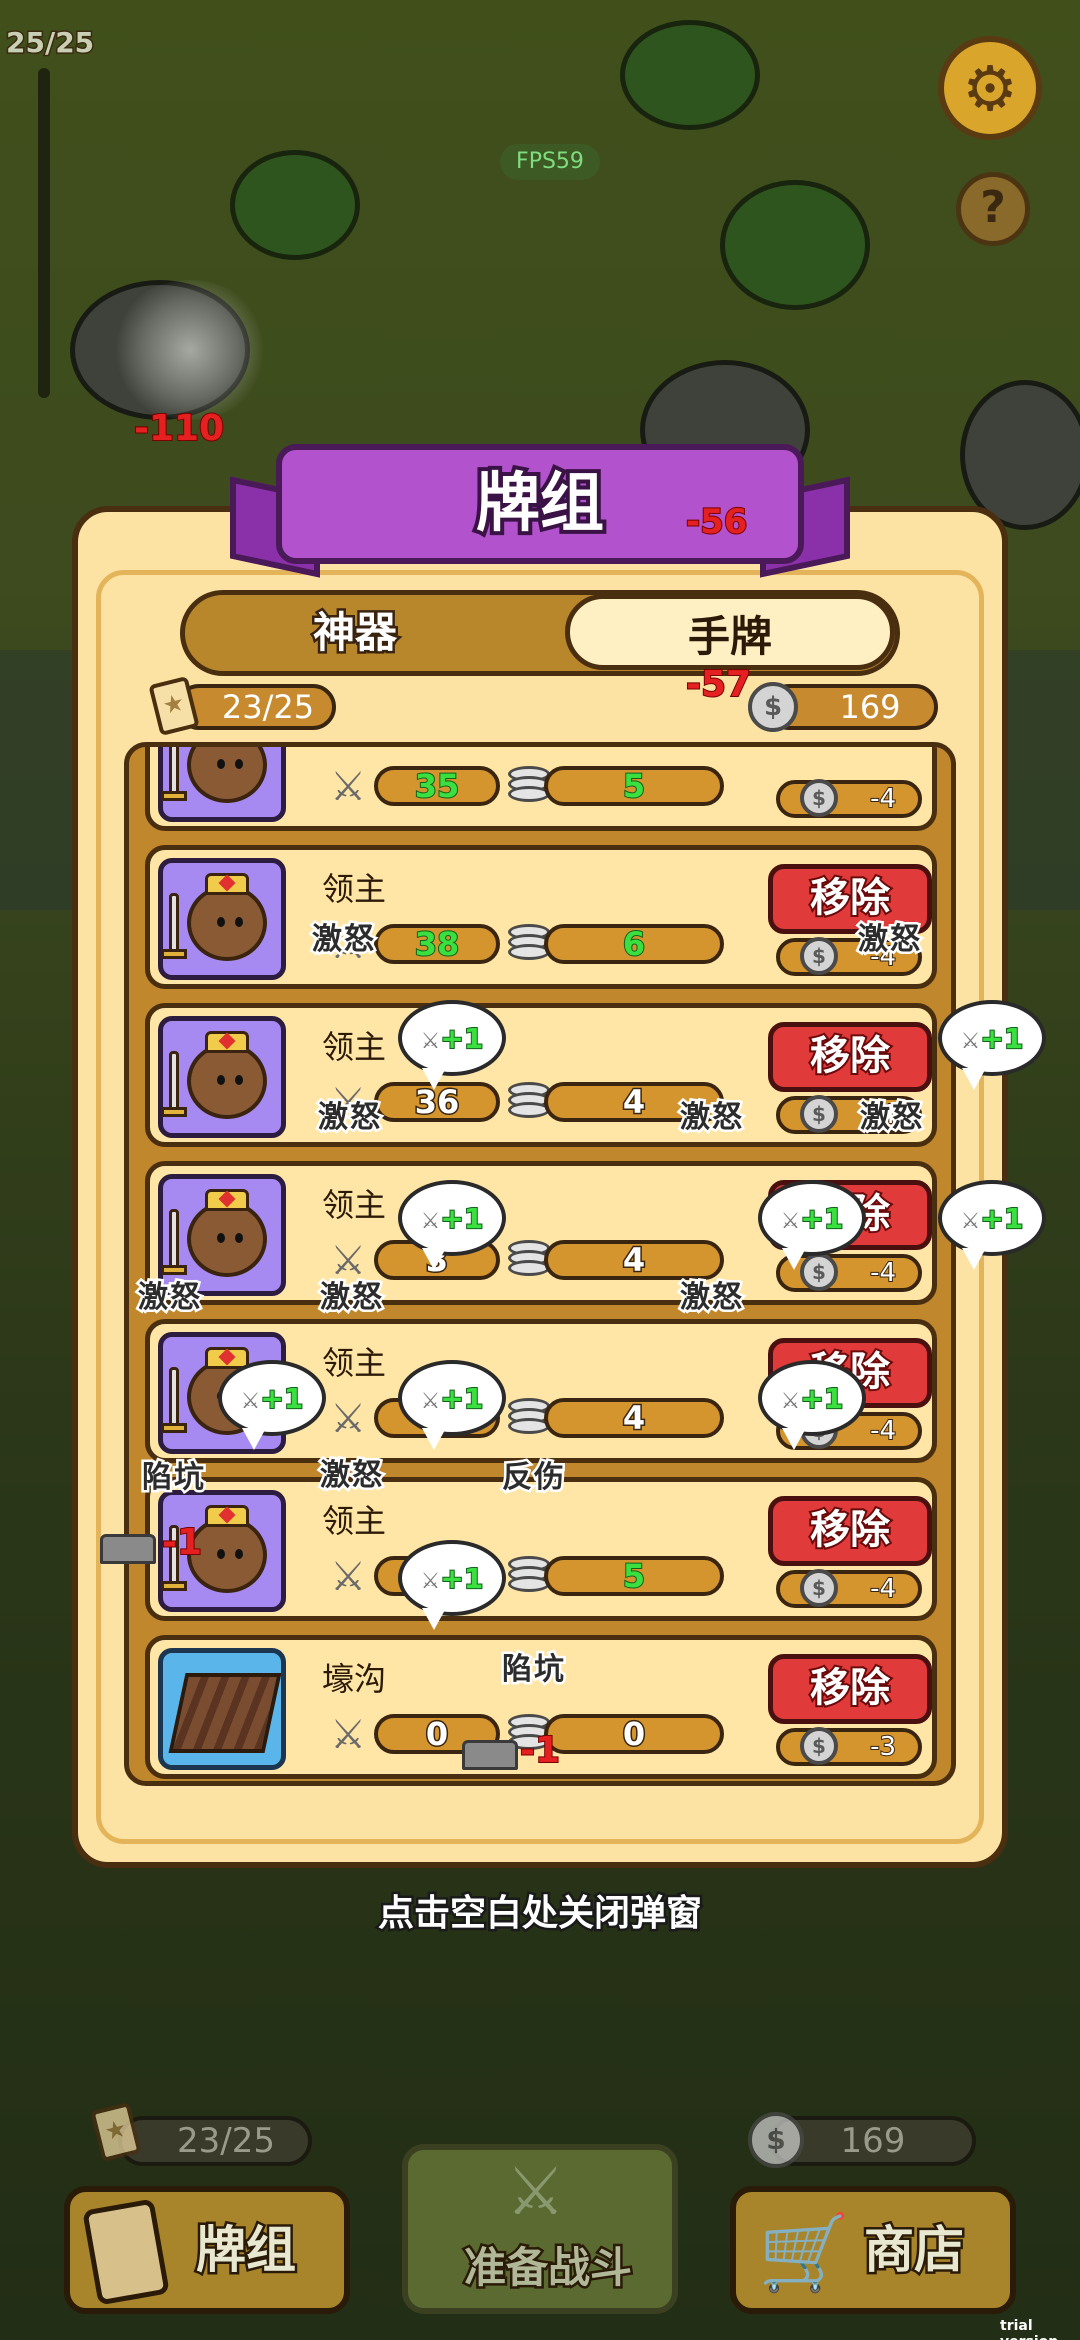  I want to click on list-item: ⚔ 35 5 $ -4, so click(541, 789).